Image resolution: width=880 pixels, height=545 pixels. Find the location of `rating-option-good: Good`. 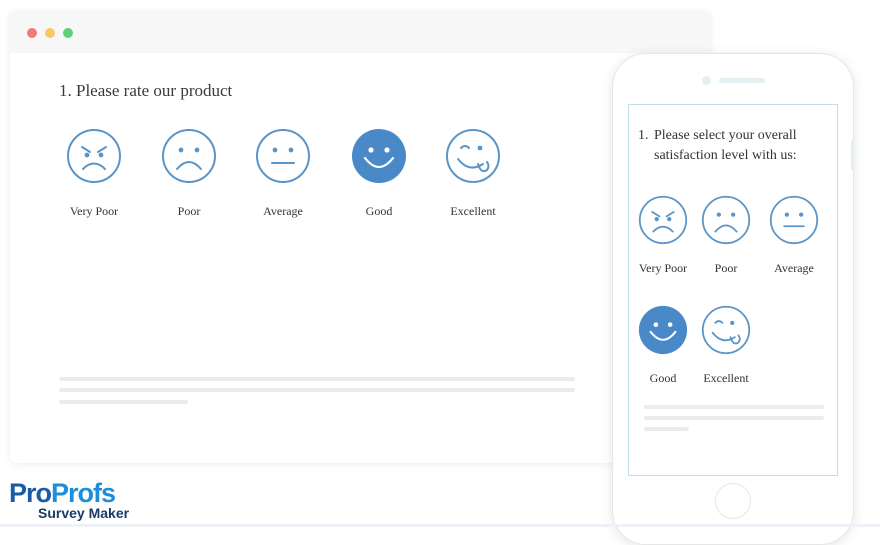

rating-option-good: Good is located at coordinates (379, 173).